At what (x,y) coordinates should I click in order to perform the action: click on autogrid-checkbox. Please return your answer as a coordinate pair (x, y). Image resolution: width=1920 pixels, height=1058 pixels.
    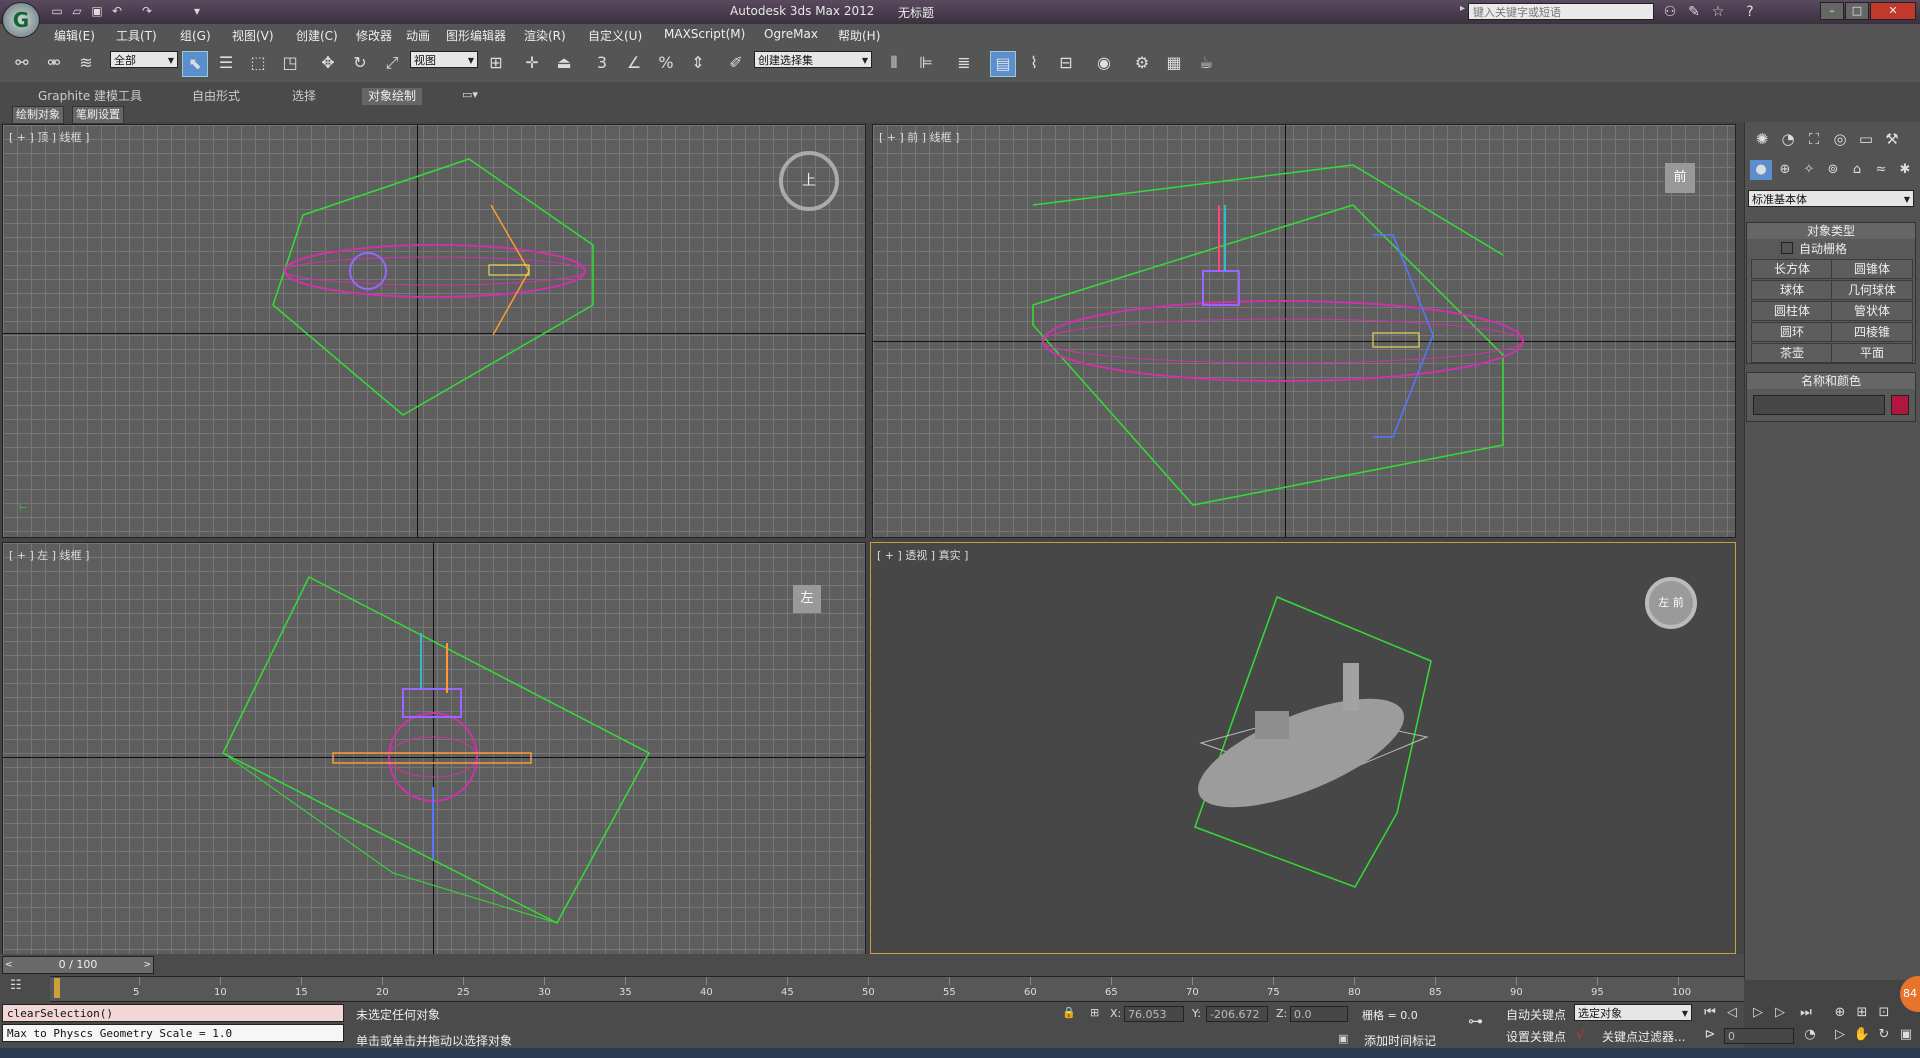
    Looking at the image, I should click on (1787, 248).